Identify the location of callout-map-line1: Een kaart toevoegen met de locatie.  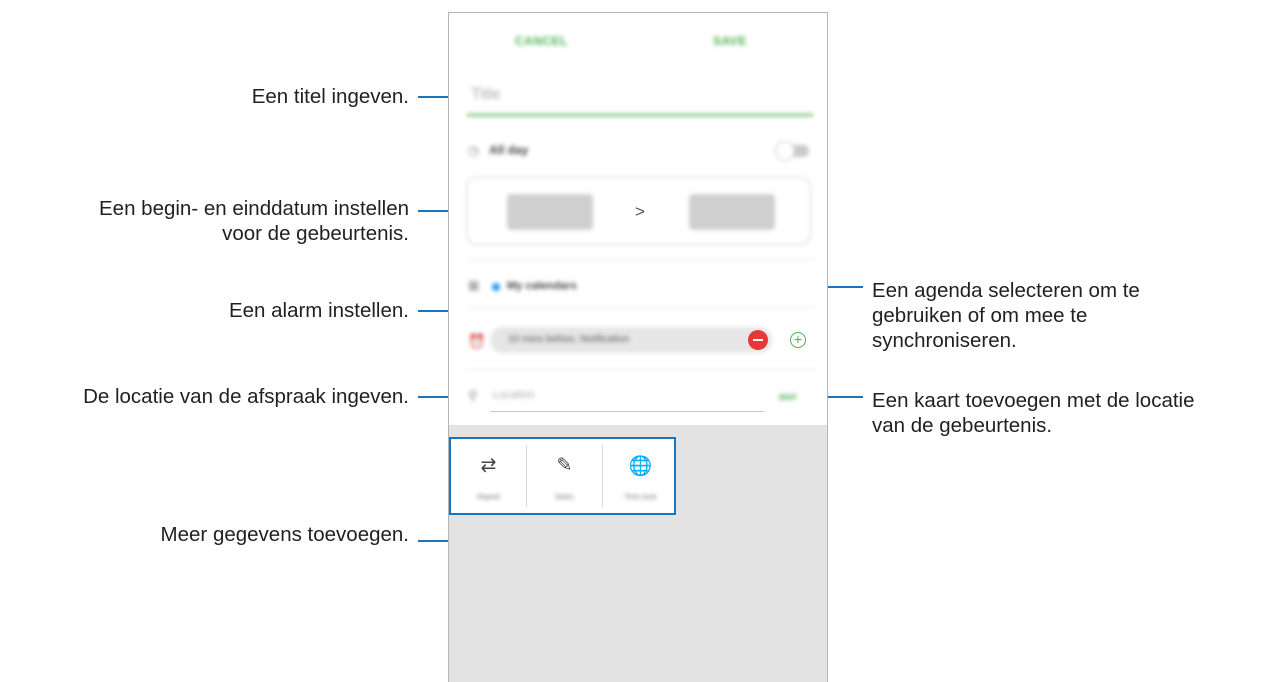
(1033, 400).